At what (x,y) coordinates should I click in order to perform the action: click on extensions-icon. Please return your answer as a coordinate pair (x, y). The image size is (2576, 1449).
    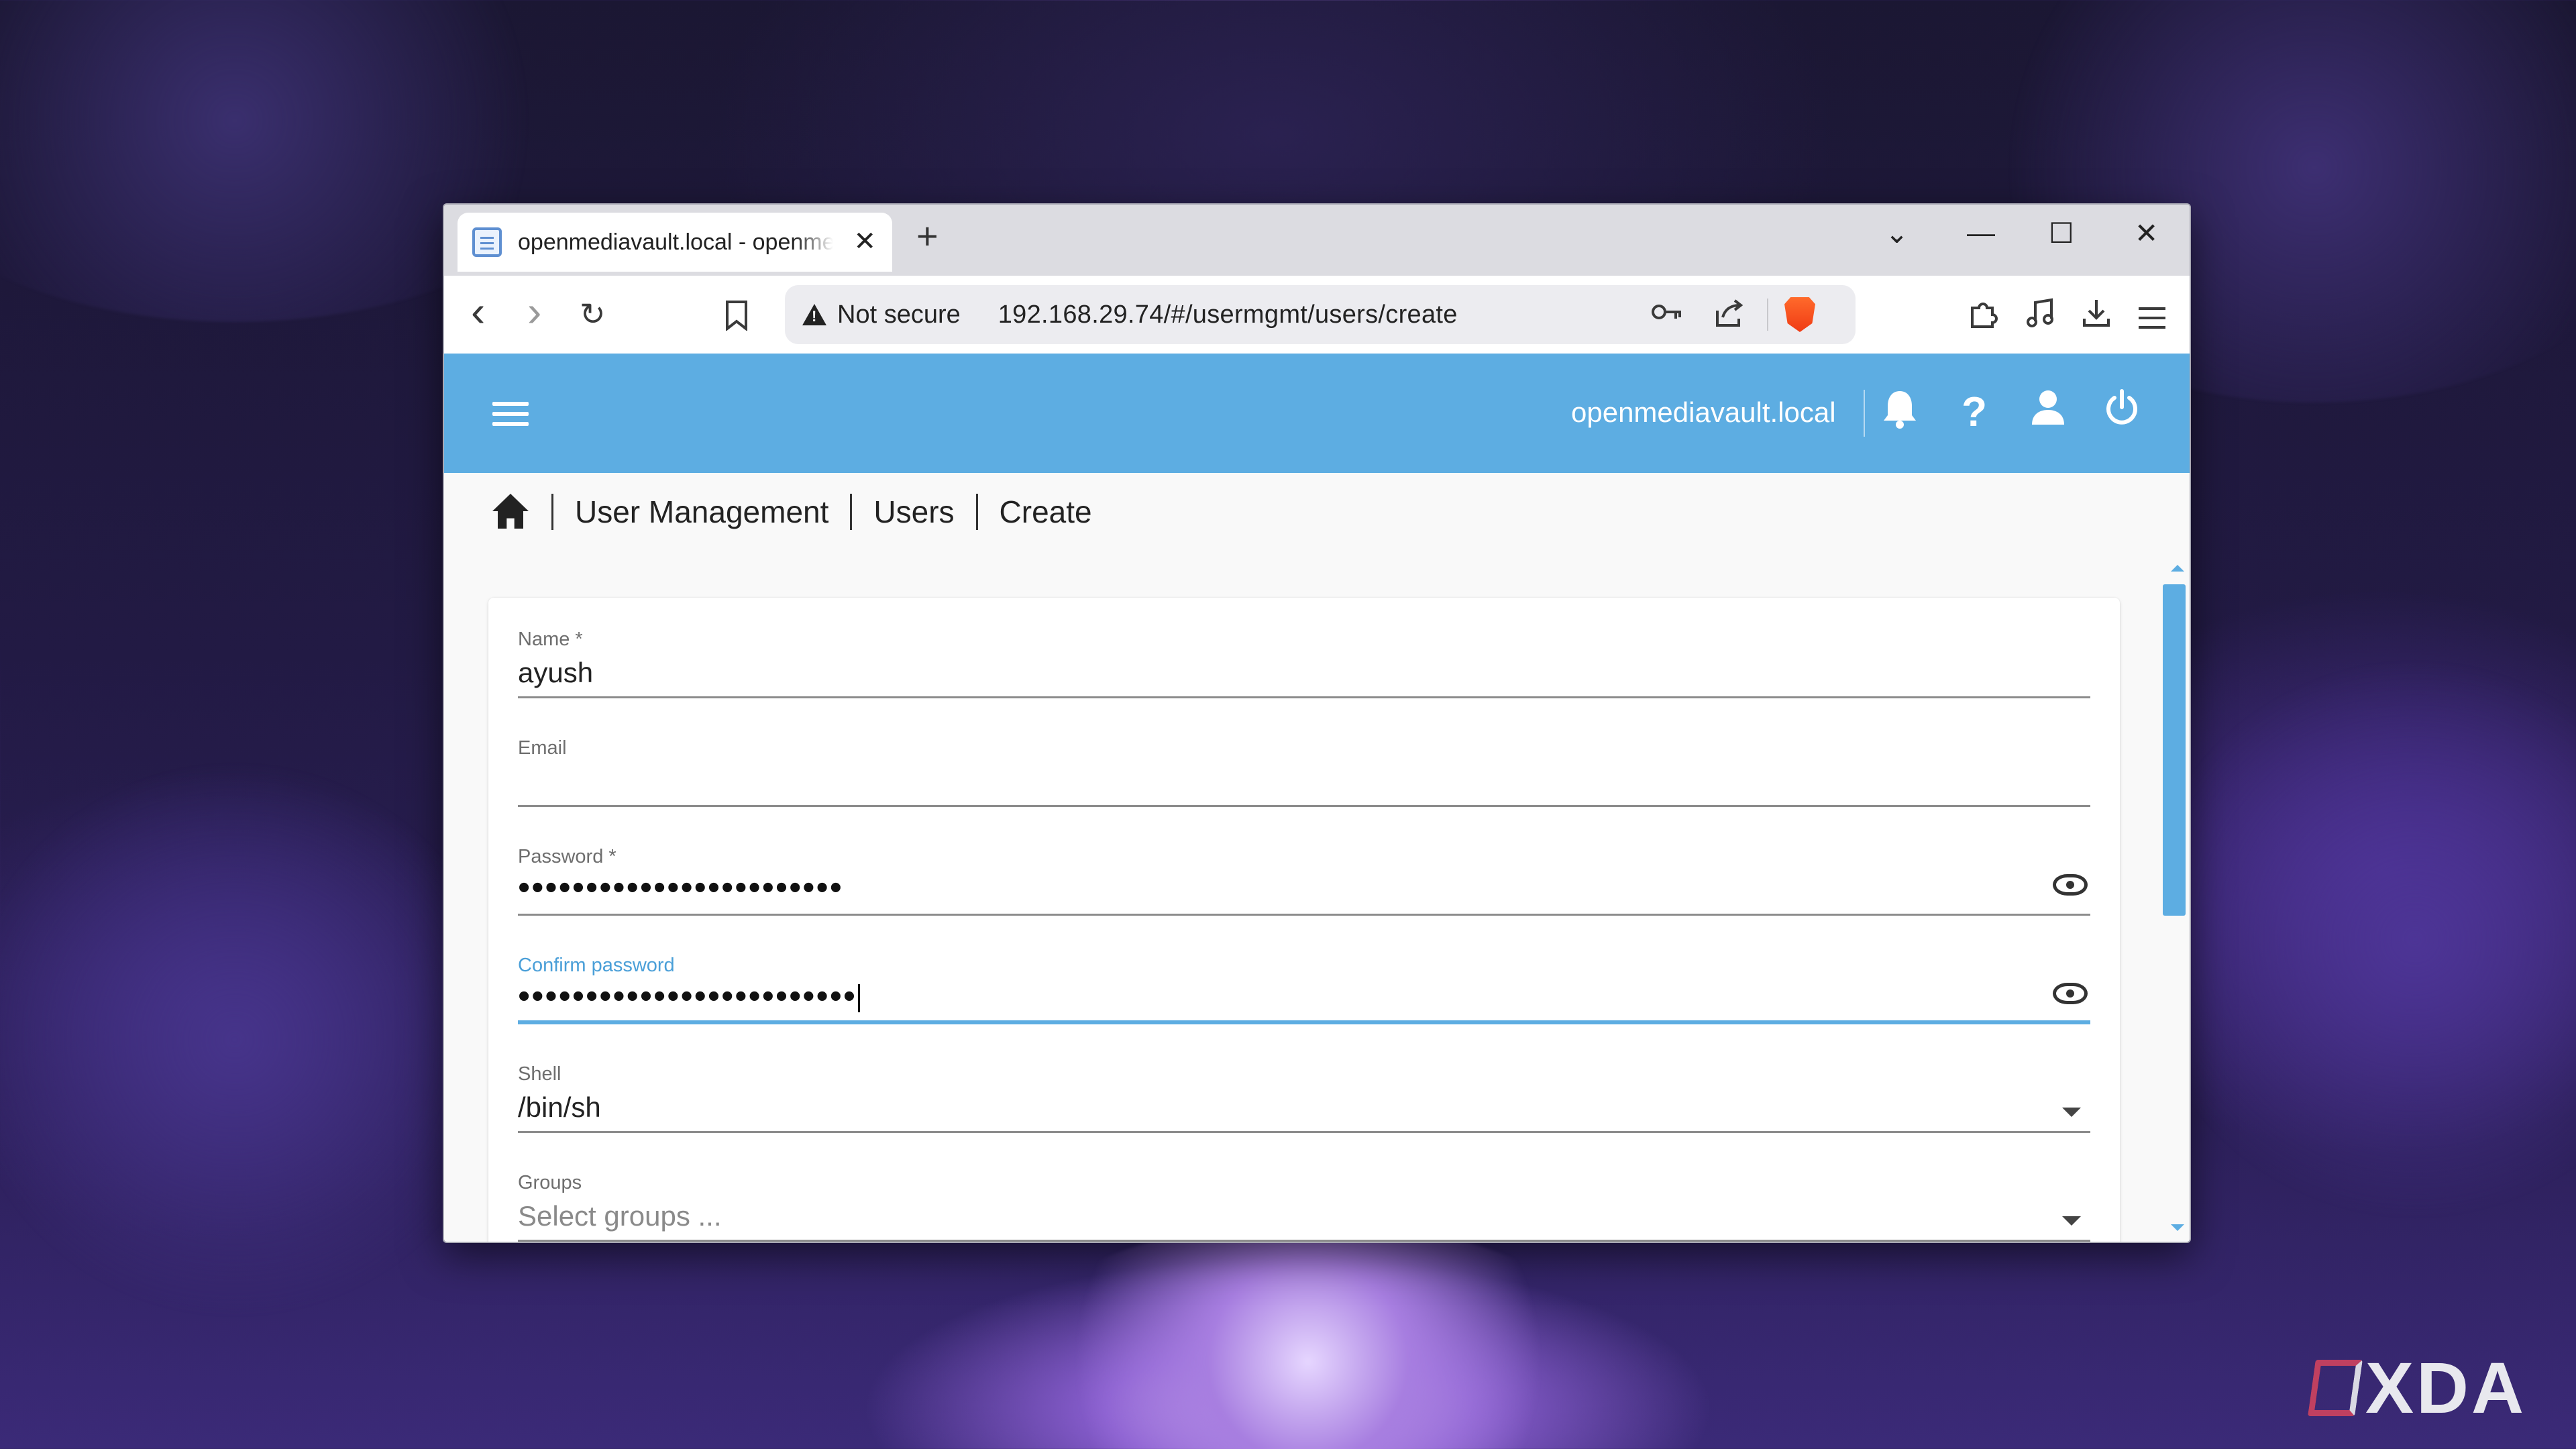
    Looking at the image, I should click on (1983, 318).